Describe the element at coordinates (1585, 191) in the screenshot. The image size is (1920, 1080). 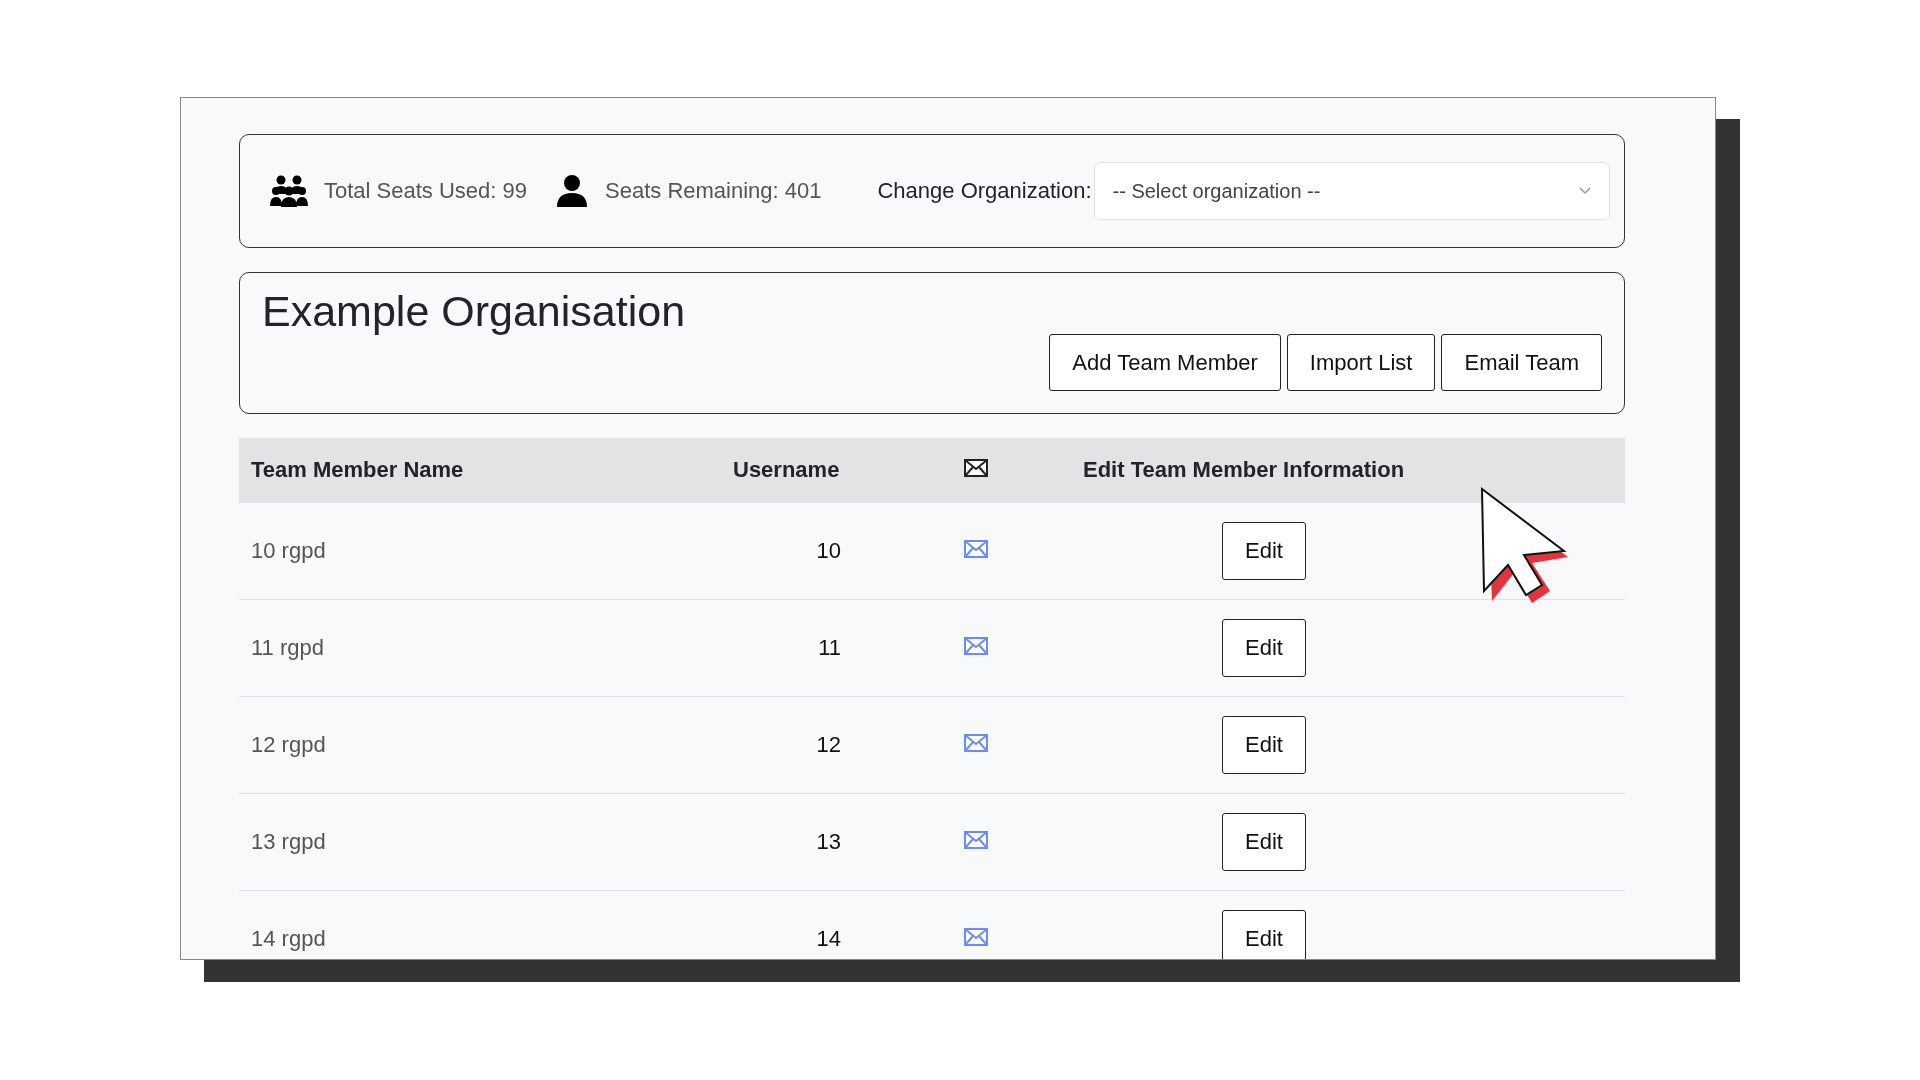
I see `chevron-down-icon` at that location.